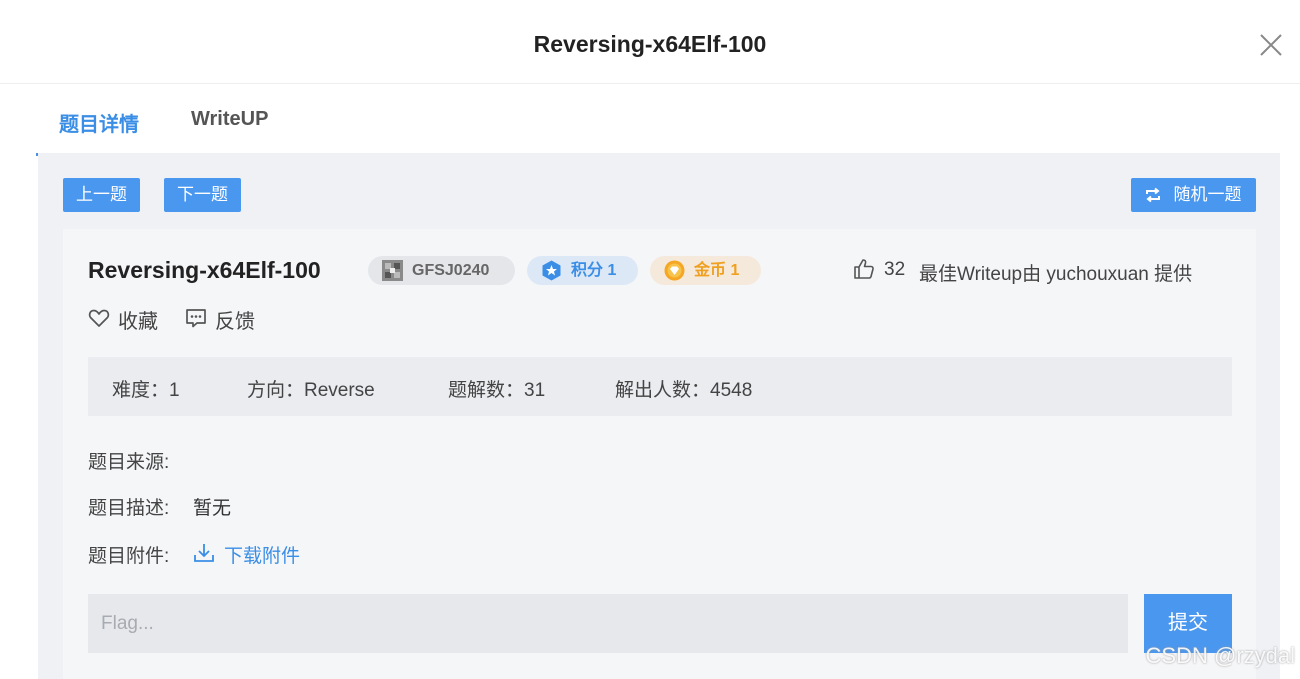 This screenshot has height=679, width=1300. I want to click on points-tag-label: 积分 1, so click(594, 270).